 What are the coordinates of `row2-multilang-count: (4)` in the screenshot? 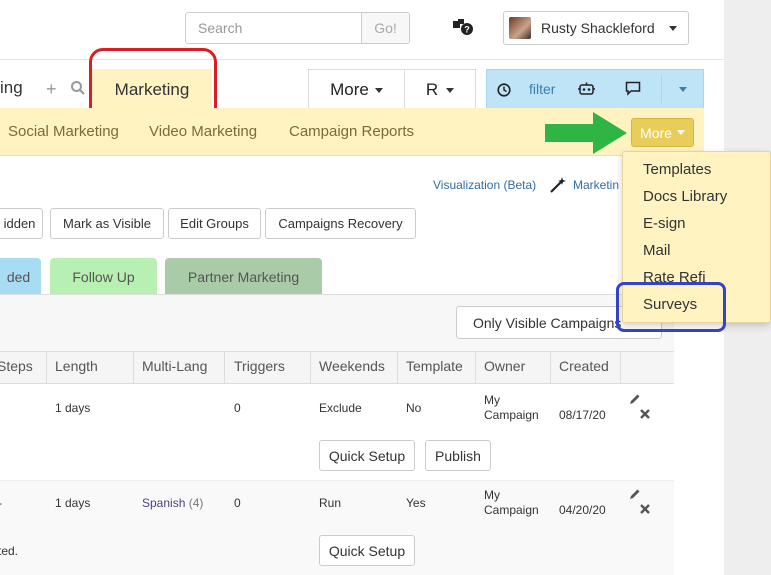 It's located at (196, 503).